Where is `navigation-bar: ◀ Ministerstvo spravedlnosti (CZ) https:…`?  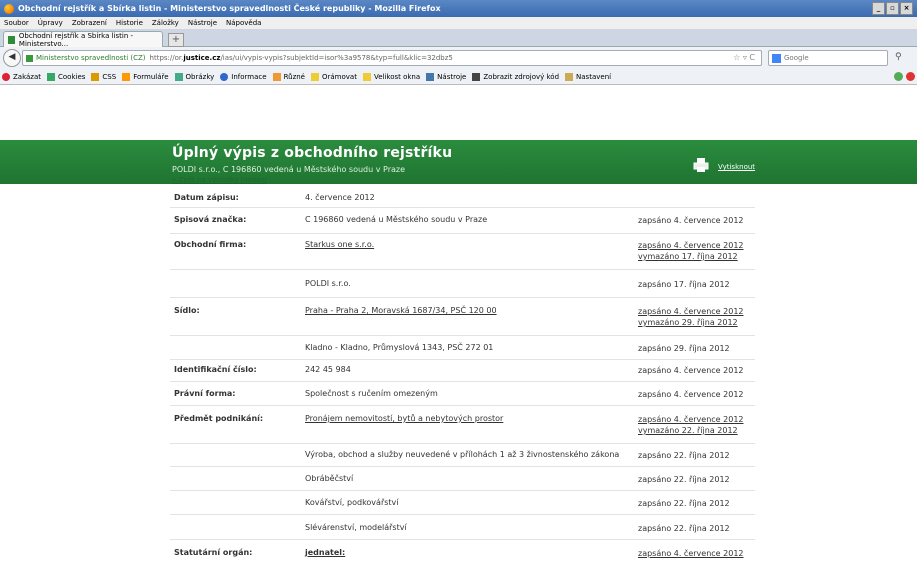
navigation-bar: ◀ Ministerstvo spravedlnosti (CZ) https:… is located at coordinates (458, 58).